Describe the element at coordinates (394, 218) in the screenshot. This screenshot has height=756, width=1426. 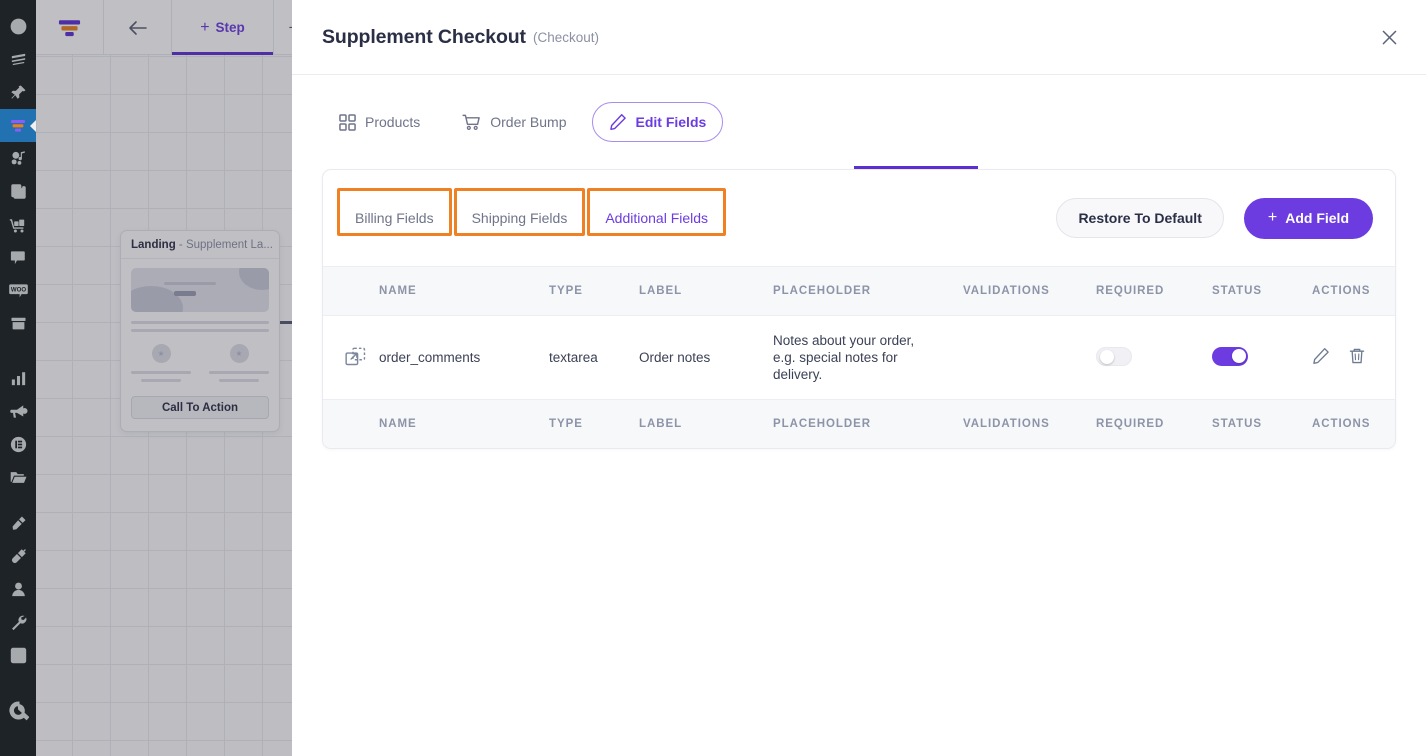
I see `filter-billing-fields: Billing Fields` at that location.